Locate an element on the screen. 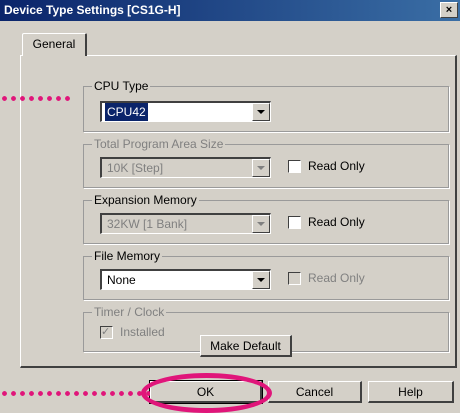 The width and height of the screenshot is (460, 413). window-title: Device Type Settings [CS1G-H] is located at coordinates (92, 10).